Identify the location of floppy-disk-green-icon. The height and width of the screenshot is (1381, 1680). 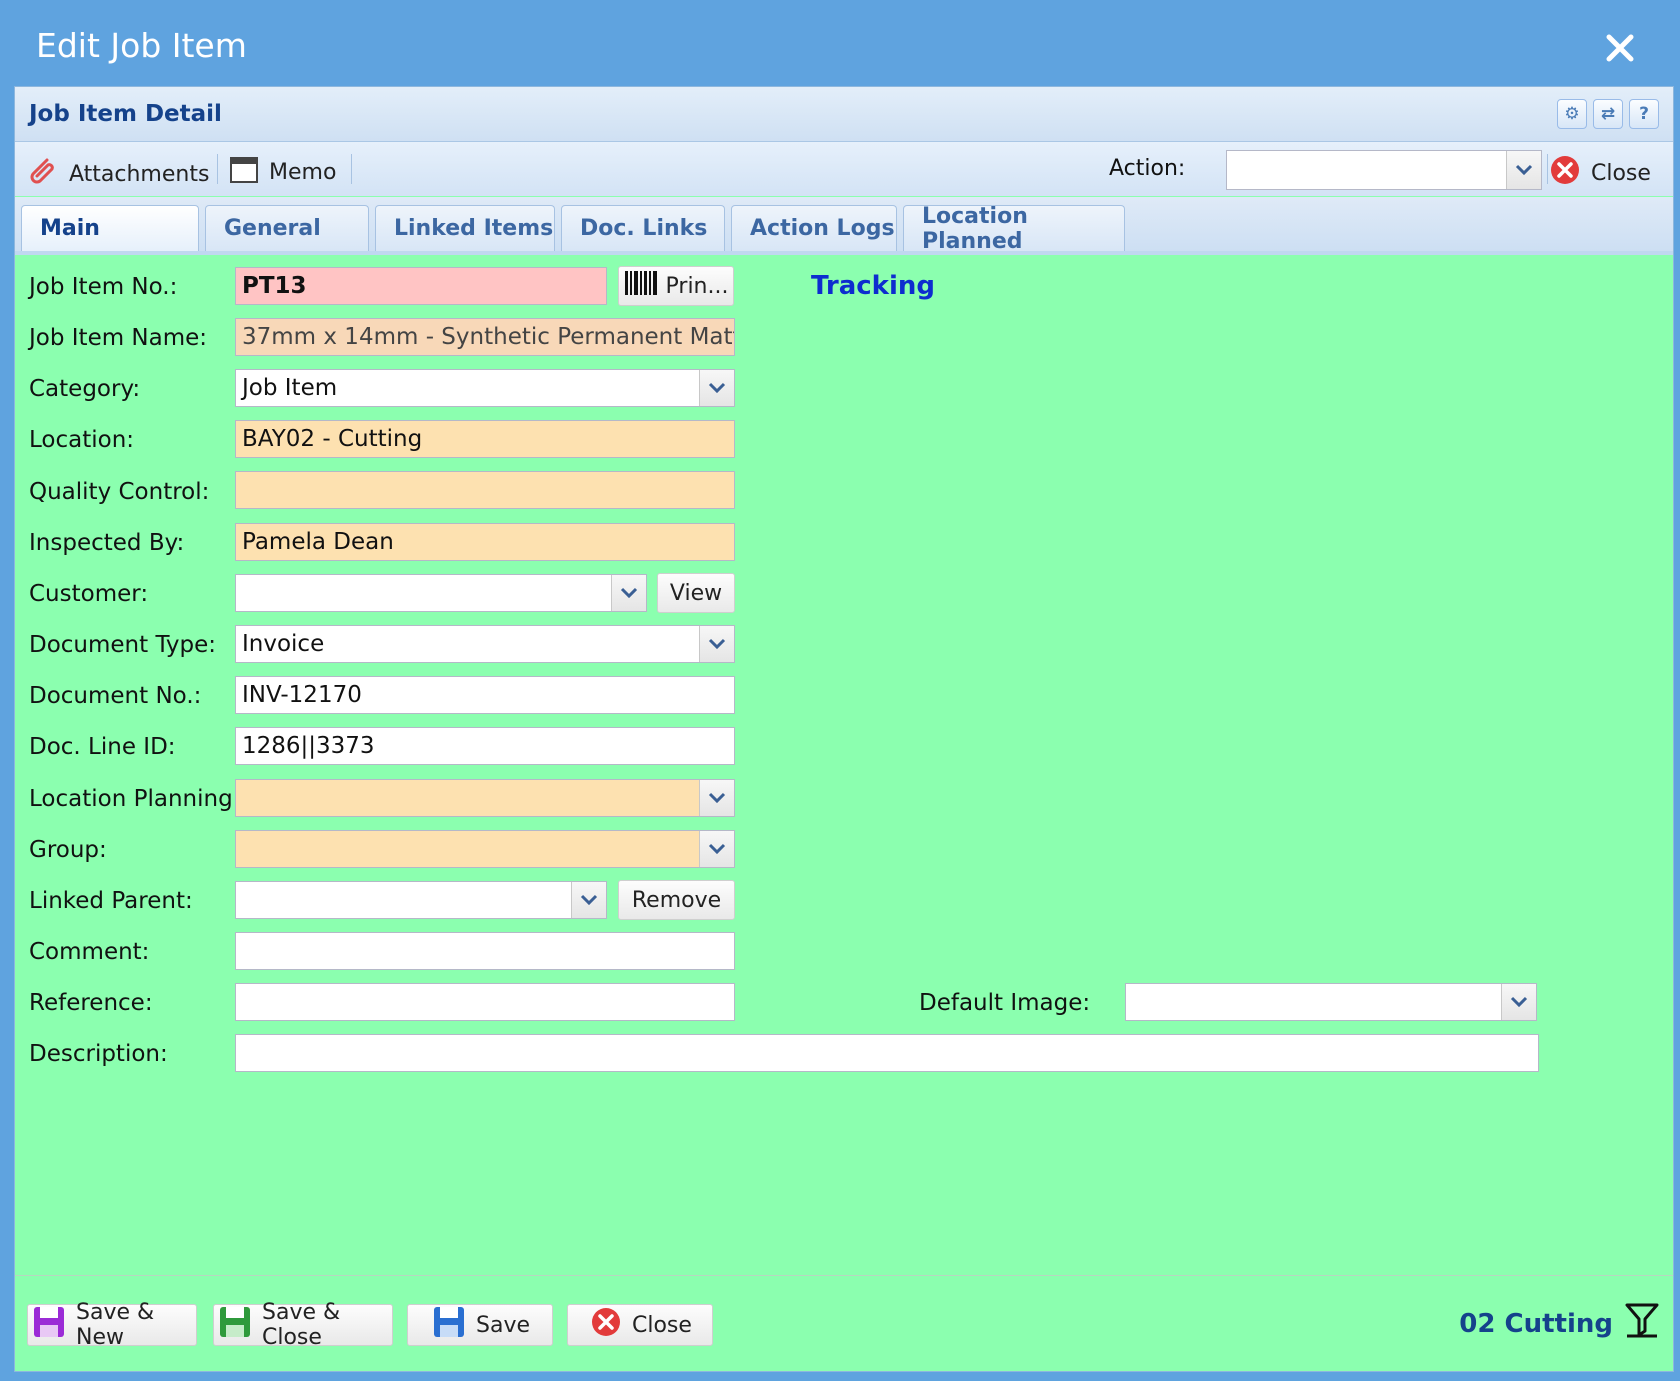
(235, 1325).